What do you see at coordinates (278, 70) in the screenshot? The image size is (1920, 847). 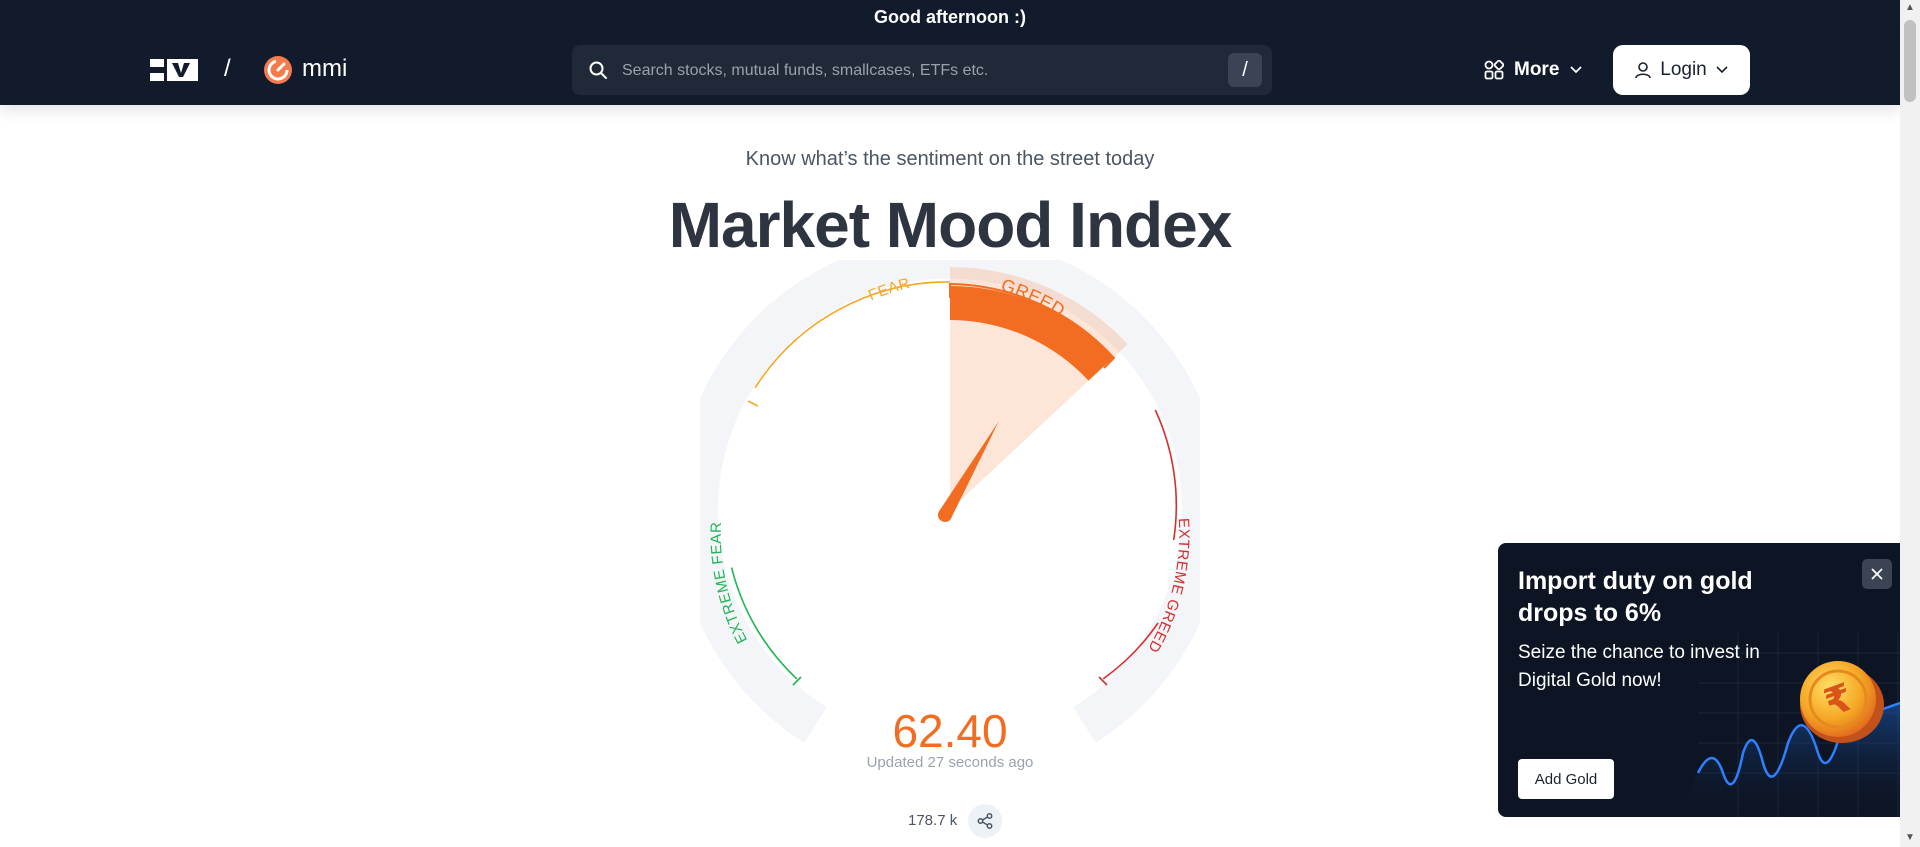 I see `mmi-gauge-icon` at bounding box center [278, 70].